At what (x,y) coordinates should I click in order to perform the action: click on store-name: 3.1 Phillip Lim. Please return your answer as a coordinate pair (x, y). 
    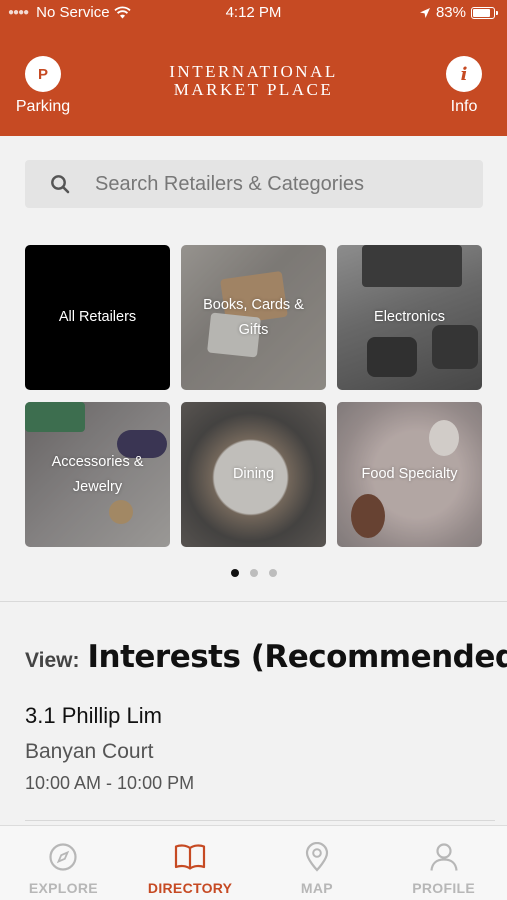
    Looking at the image, I should click on (93, 715).